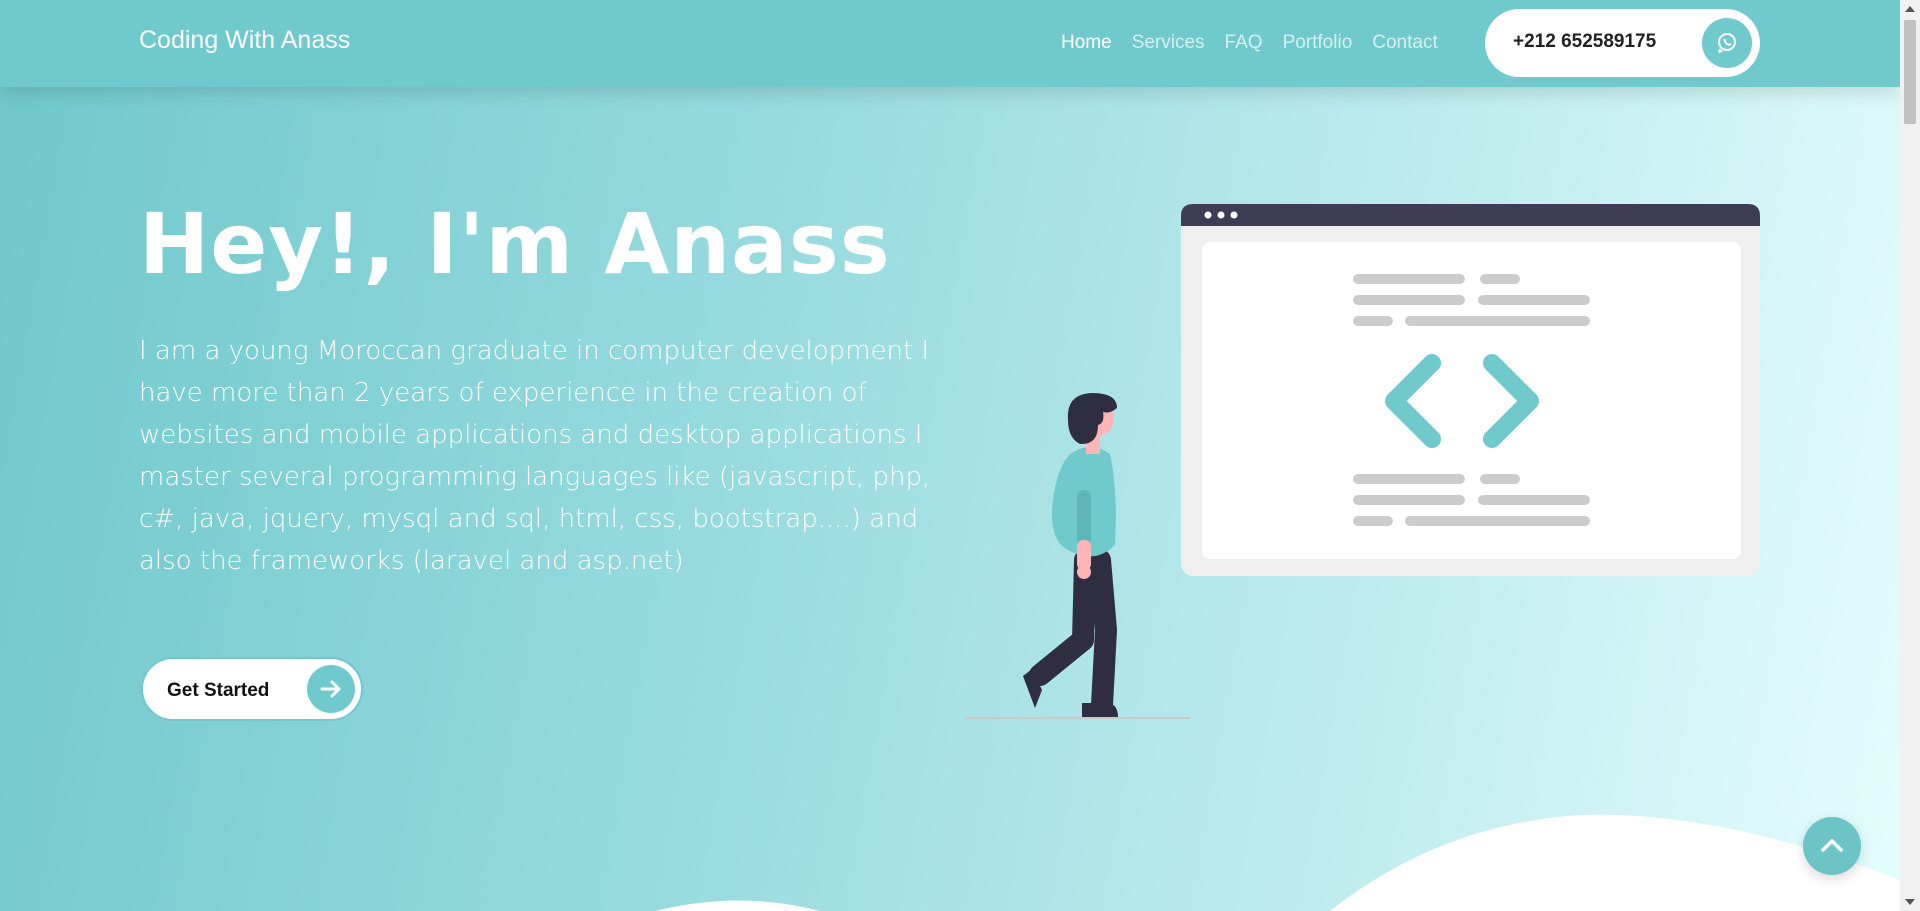 The width and height of the screenshot is (1920, 911). I want to click on chevron-up-icon, so click(1832, 845).